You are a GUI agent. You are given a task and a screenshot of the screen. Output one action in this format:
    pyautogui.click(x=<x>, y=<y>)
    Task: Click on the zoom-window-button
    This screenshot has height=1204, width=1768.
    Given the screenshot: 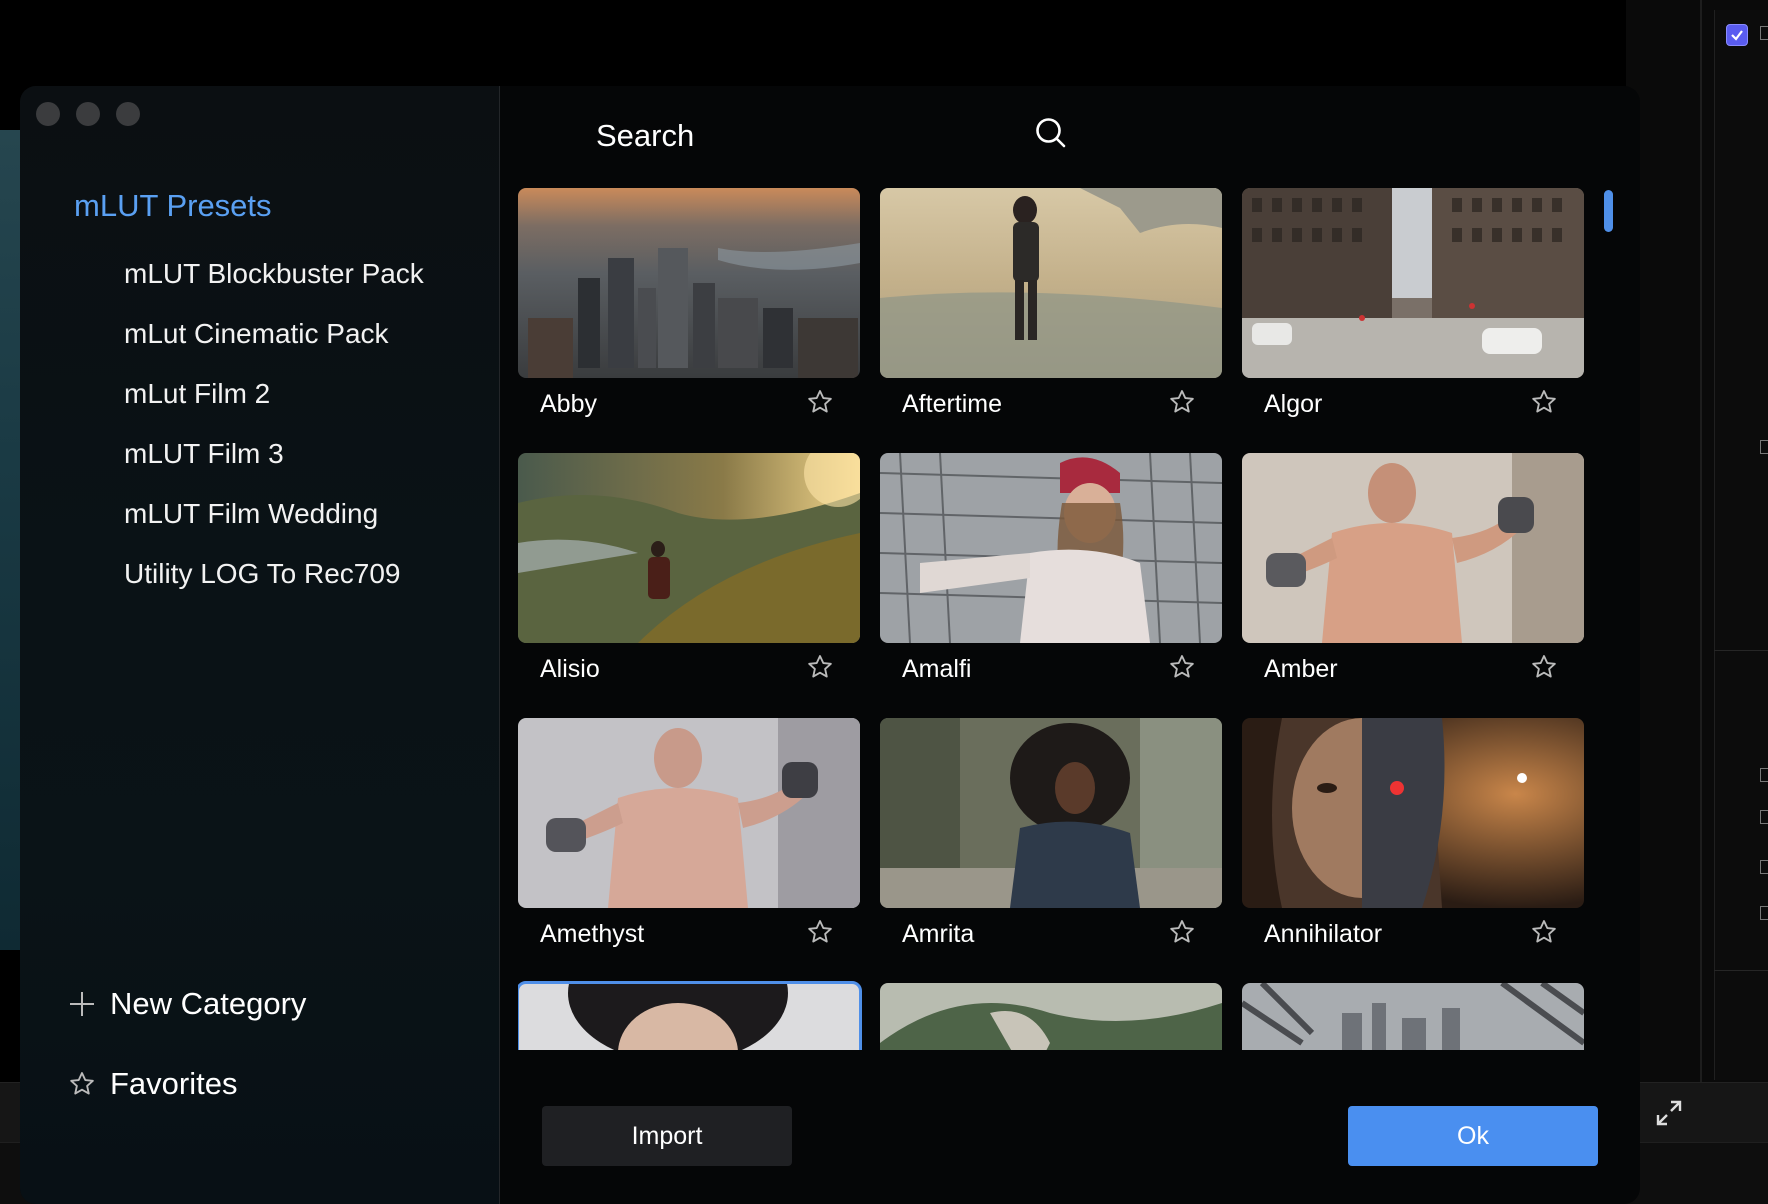 What is the action you would take?
    pyautogui.click(x=128, y=114)
    